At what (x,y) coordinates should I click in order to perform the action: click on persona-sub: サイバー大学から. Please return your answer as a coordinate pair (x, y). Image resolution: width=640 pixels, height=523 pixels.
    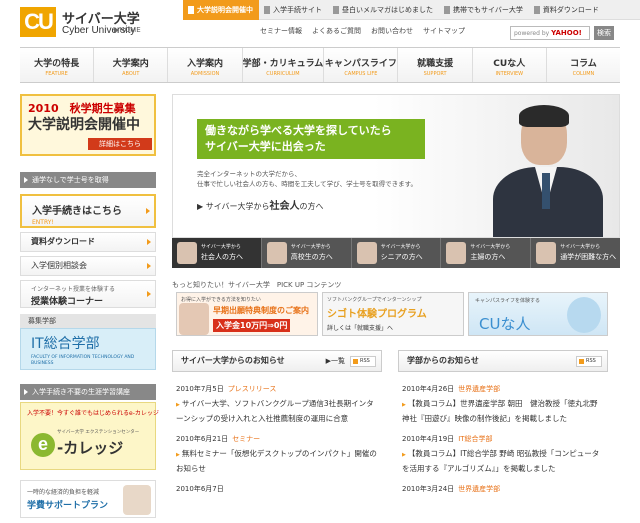
    Looking at the image, I should click on (490, 247).